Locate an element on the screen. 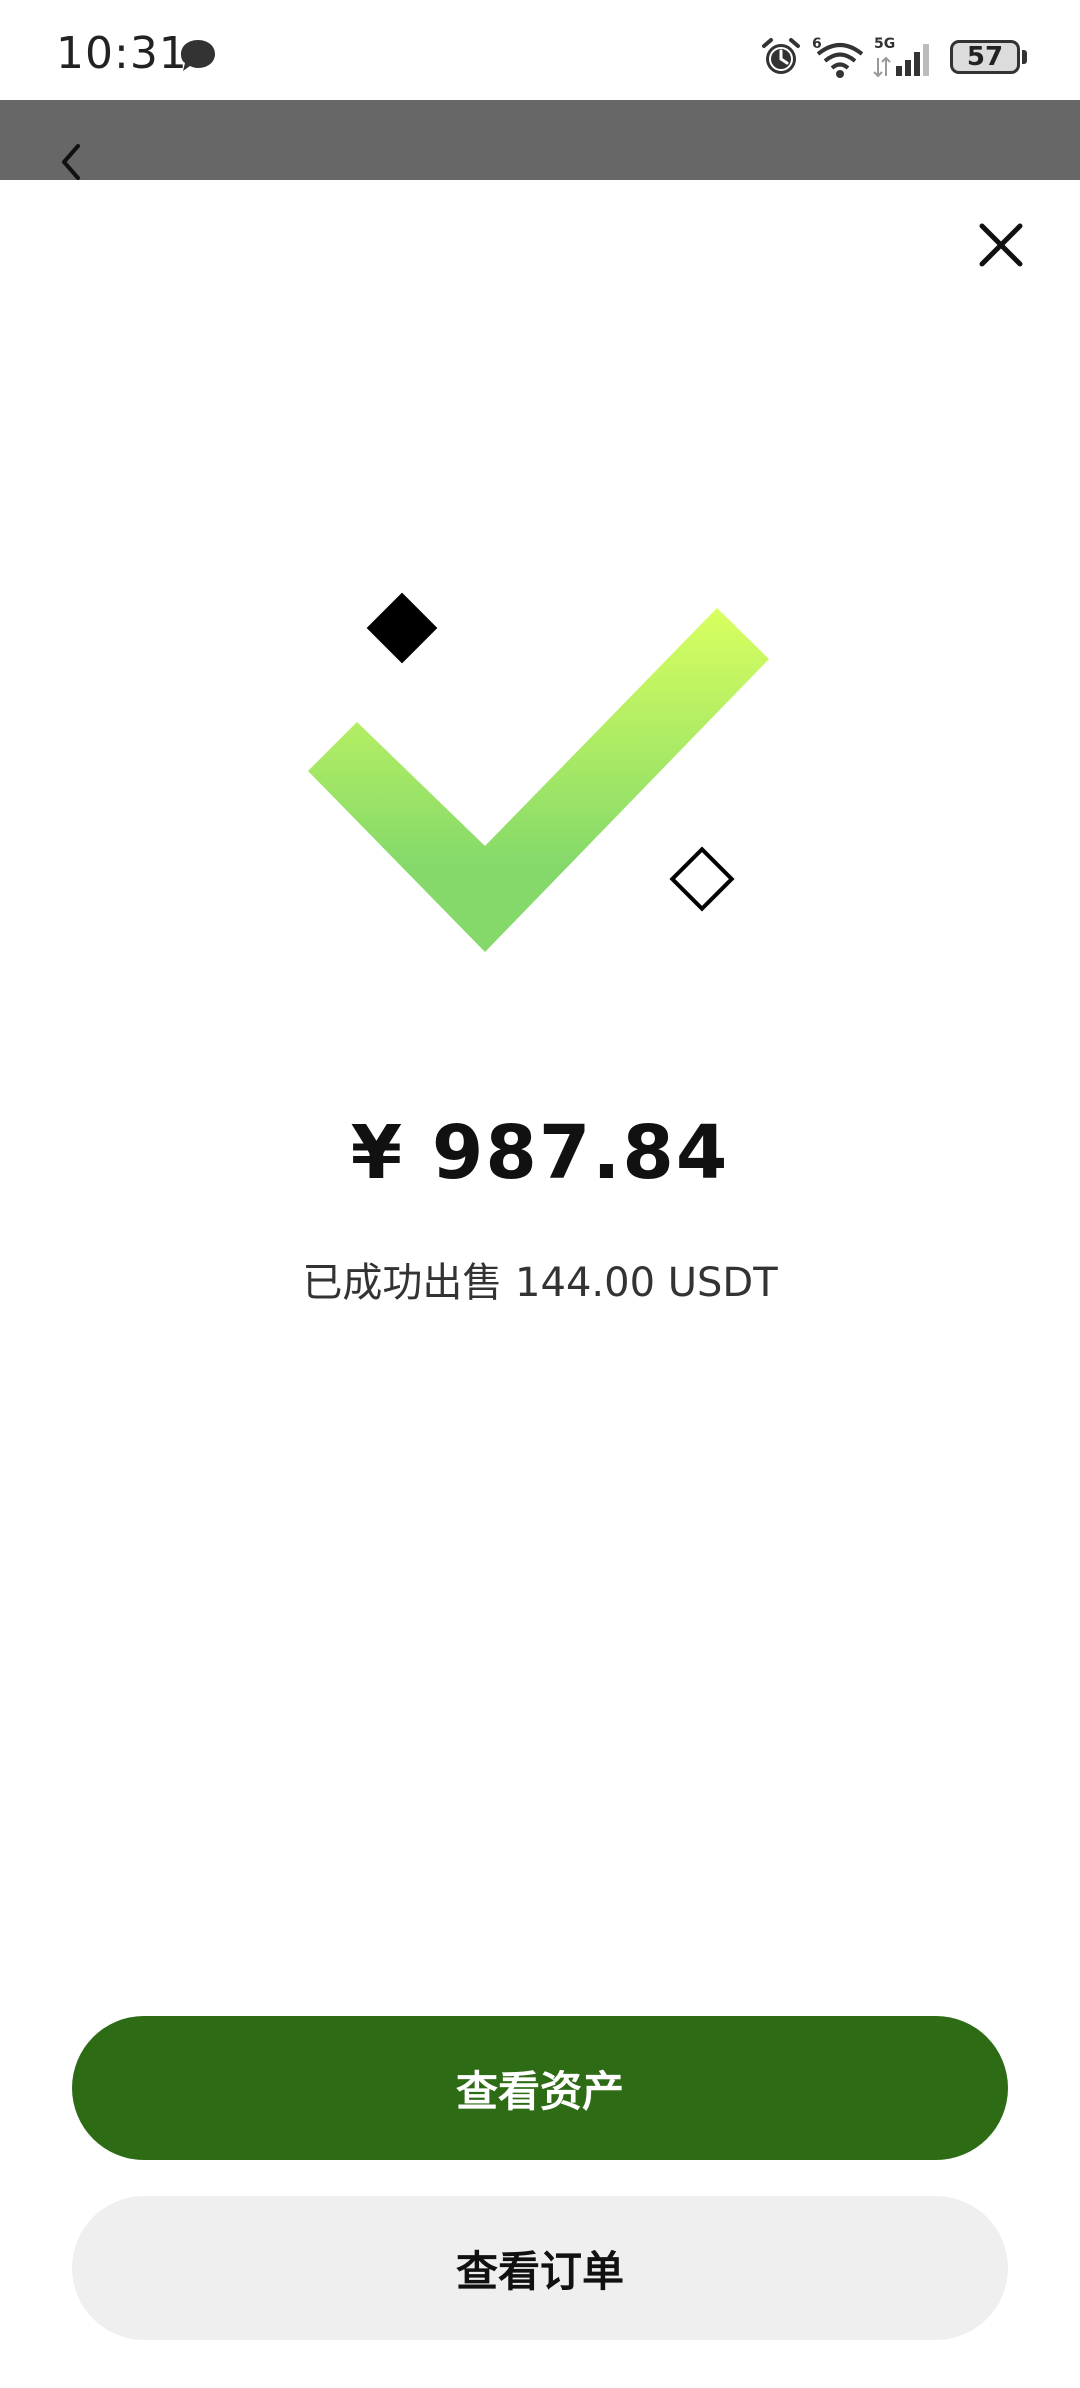  battery-icon: 57 is located at coordinates (985, 57).